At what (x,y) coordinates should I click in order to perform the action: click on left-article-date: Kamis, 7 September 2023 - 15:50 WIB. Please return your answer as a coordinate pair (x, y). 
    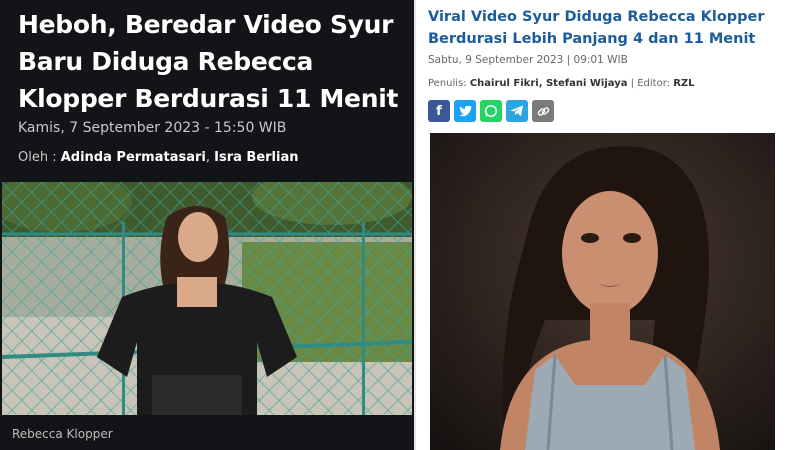
    Looking at the image, I should click on (152, 128).